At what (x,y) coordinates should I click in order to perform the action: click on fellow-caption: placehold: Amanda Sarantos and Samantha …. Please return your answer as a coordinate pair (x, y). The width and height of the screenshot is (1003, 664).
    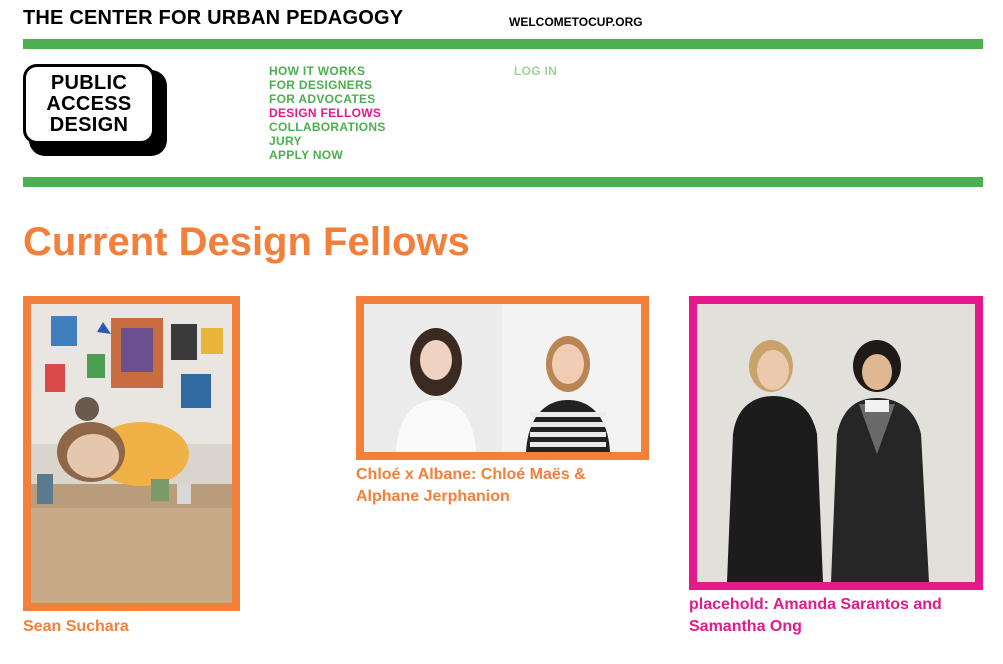
    Looking at the image, I should click on (815, 615).